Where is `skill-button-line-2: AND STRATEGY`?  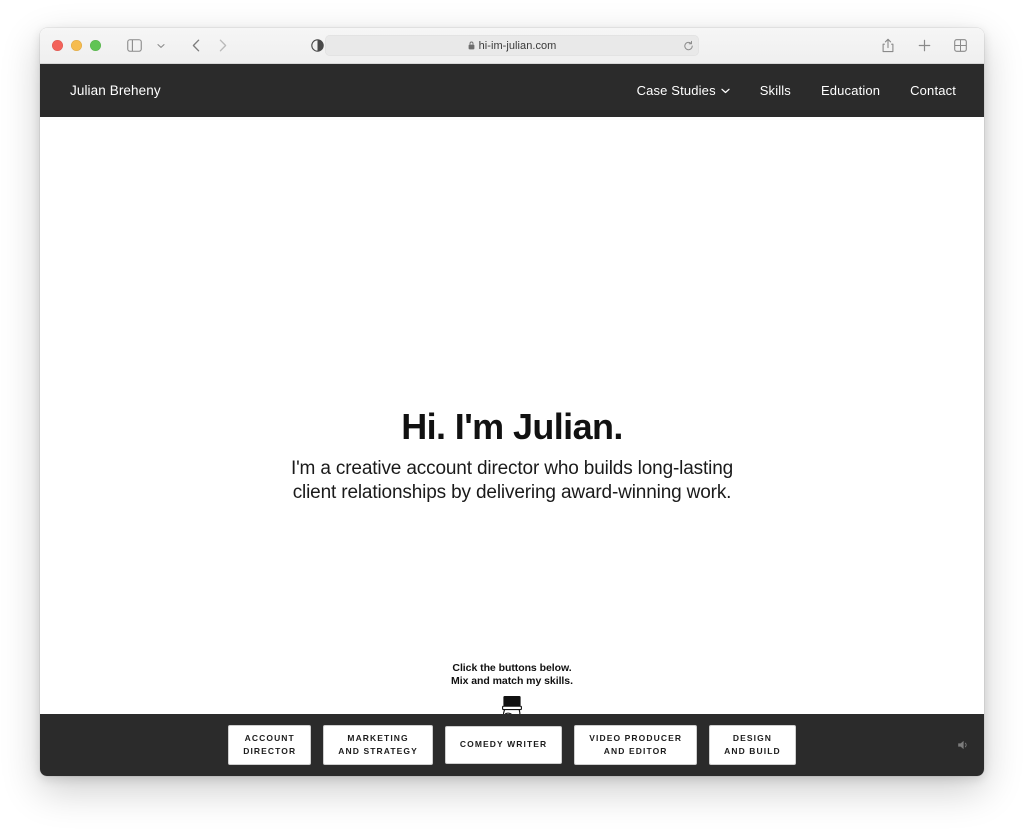 skill-button-line-2: AND STRATEGY is located at coordinates (378, 751).